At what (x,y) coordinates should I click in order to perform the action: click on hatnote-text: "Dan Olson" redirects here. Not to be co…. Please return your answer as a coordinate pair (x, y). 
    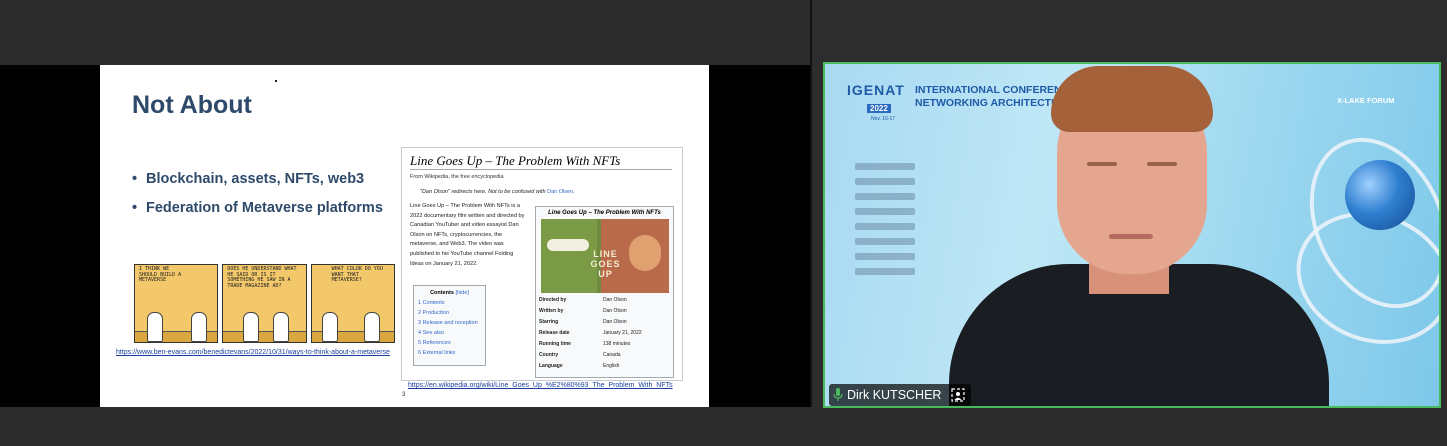
    Looking at the image, I should click on (483, 192).